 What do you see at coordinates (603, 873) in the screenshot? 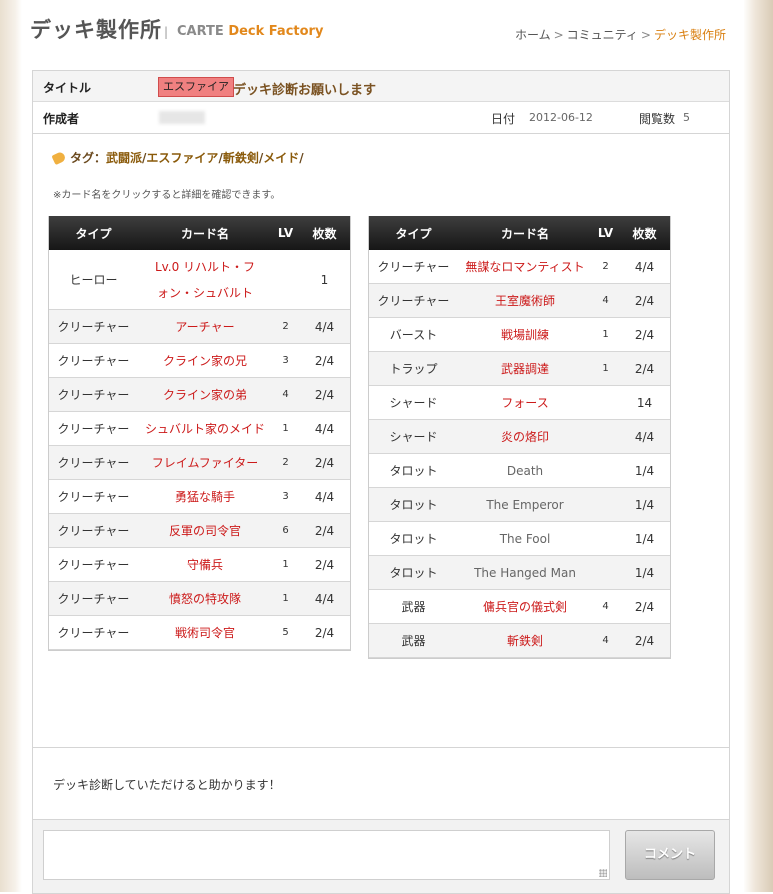
I see `resize-grip-icon` at bounding box center [603, 873].